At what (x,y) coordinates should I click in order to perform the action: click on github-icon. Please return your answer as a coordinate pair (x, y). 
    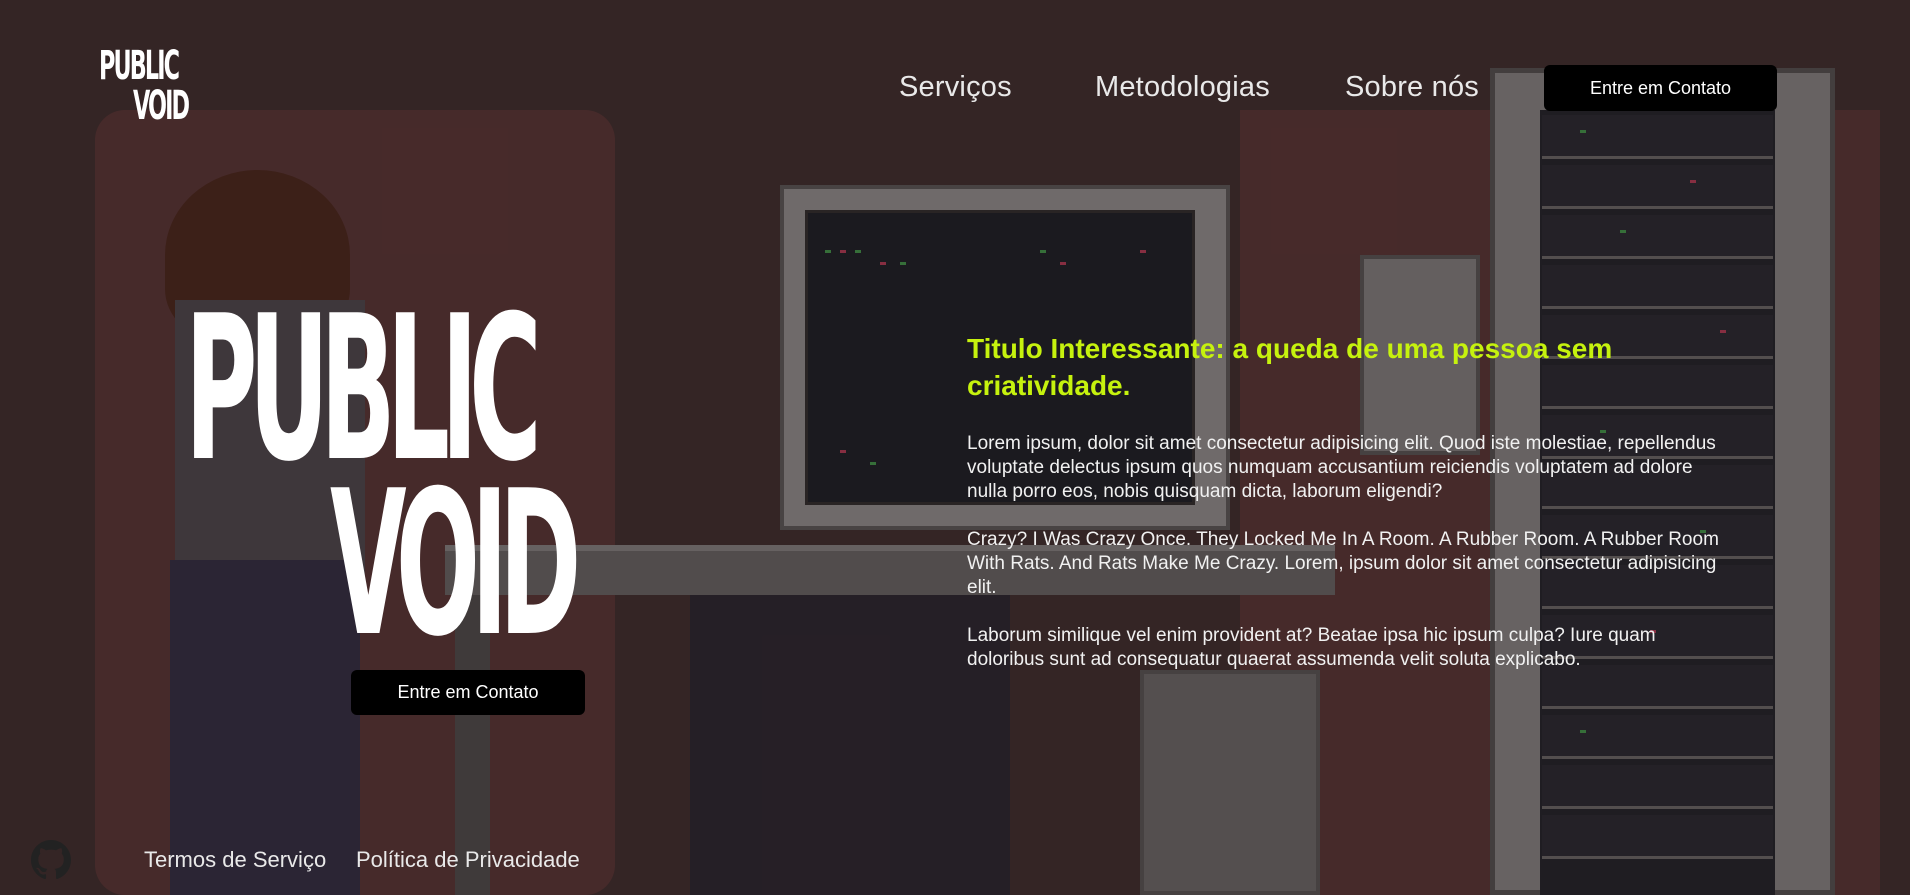
    Looking at the image, I should click on (51, 860).